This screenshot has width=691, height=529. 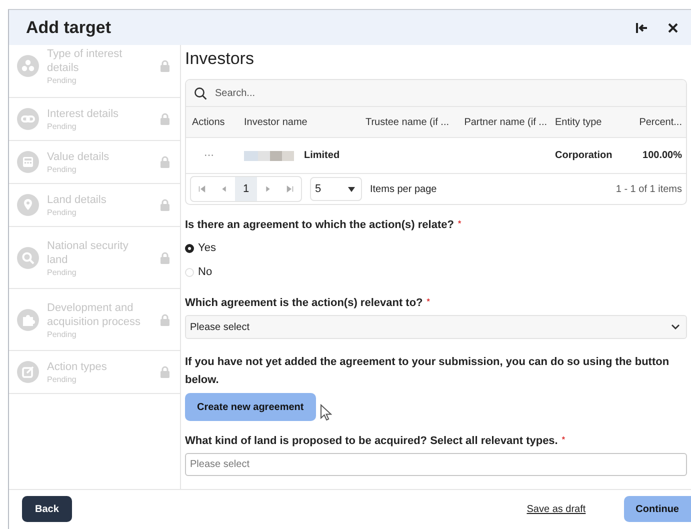 What do you see at coordinates (77, 367) in the screenshot?
I see `step-title: Action types` at bounding box center [77, 367].